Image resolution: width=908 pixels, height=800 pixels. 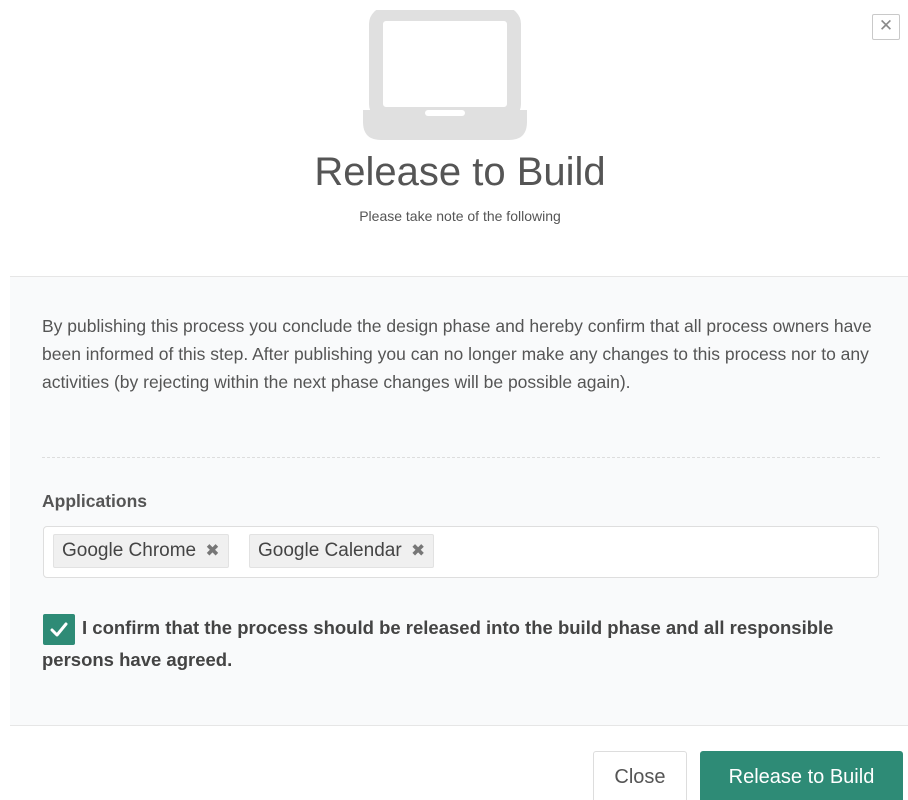 I want to click on applications-input: Google Chrome ✖ Google Calendar ✖, so click(x=461, y=552).